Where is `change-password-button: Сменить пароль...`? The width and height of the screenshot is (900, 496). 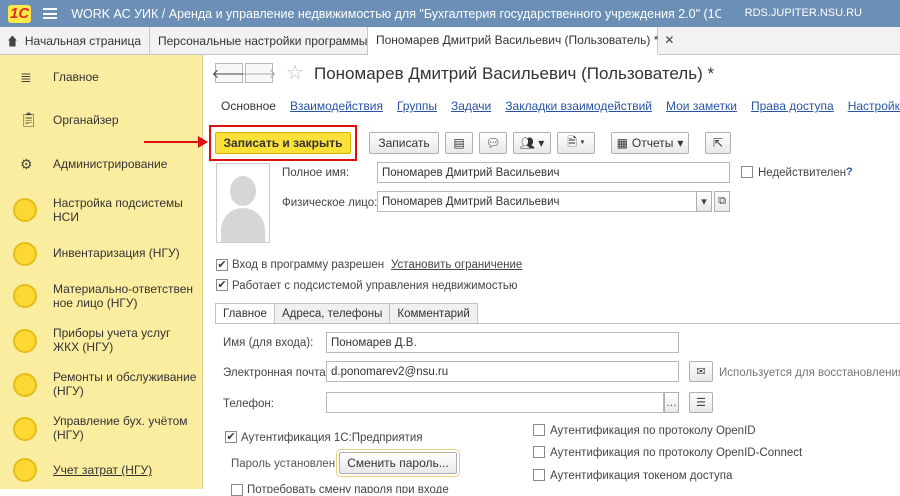
change-password-button: Сменить пароль... is located at coordinates (398, 463).